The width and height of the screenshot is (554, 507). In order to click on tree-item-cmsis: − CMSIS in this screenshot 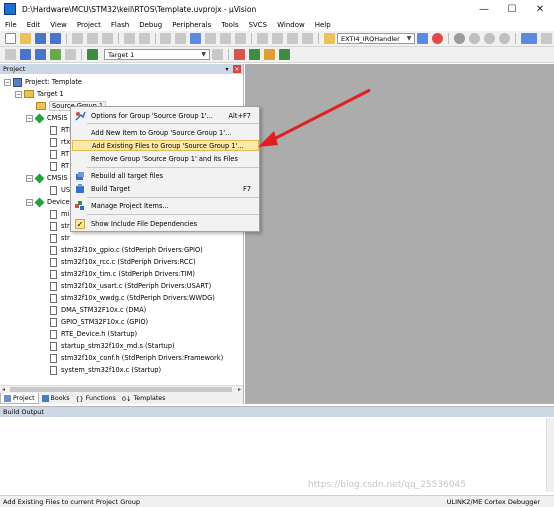, I will do `click(47, 118)`.